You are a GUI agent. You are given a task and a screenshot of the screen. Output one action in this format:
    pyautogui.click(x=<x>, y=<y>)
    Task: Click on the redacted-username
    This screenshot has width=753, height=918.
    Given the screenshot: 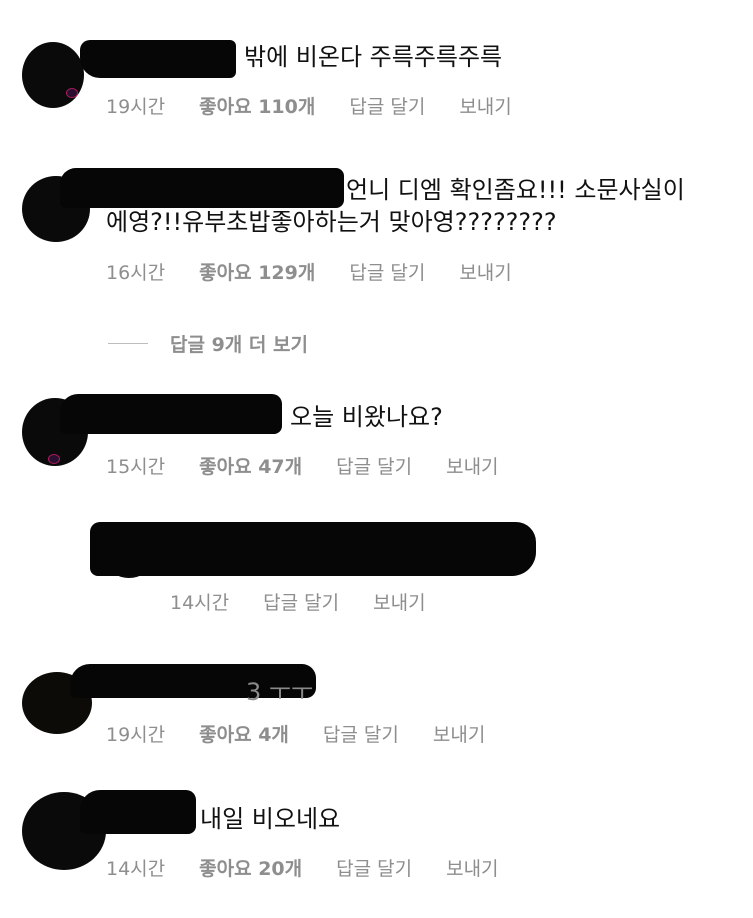 What is the action you would take?
    pyautogui.click(x=138, y=812)
    